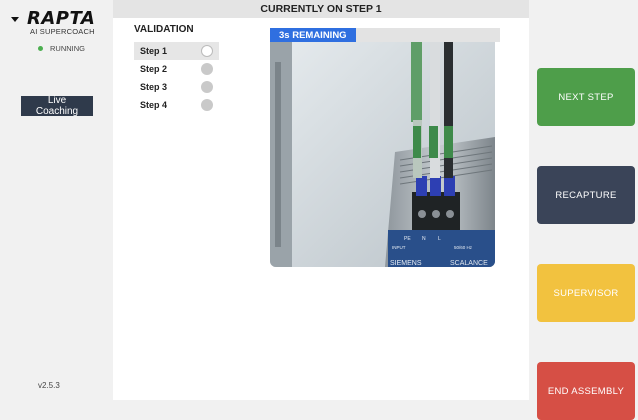 This screenshot has width=638, height=420. Describe the element at coordinates (154, 69) in the screenshot. I see `step-label: Step 2` at that location.